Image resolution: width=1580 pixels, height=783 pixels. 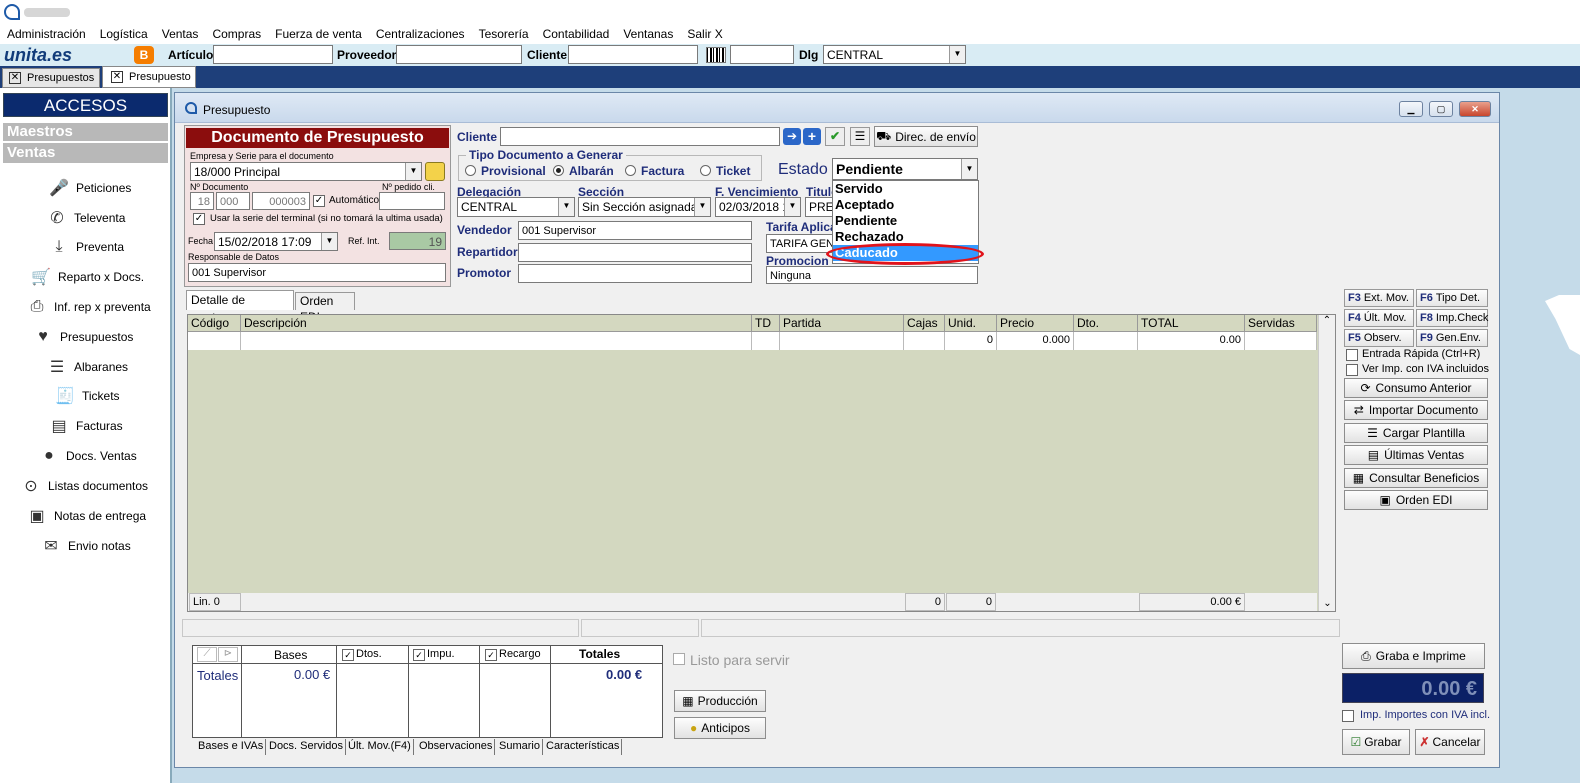 I want to click on bottom-tab-0: Bases e IVAs, so click(x=231, y=747).